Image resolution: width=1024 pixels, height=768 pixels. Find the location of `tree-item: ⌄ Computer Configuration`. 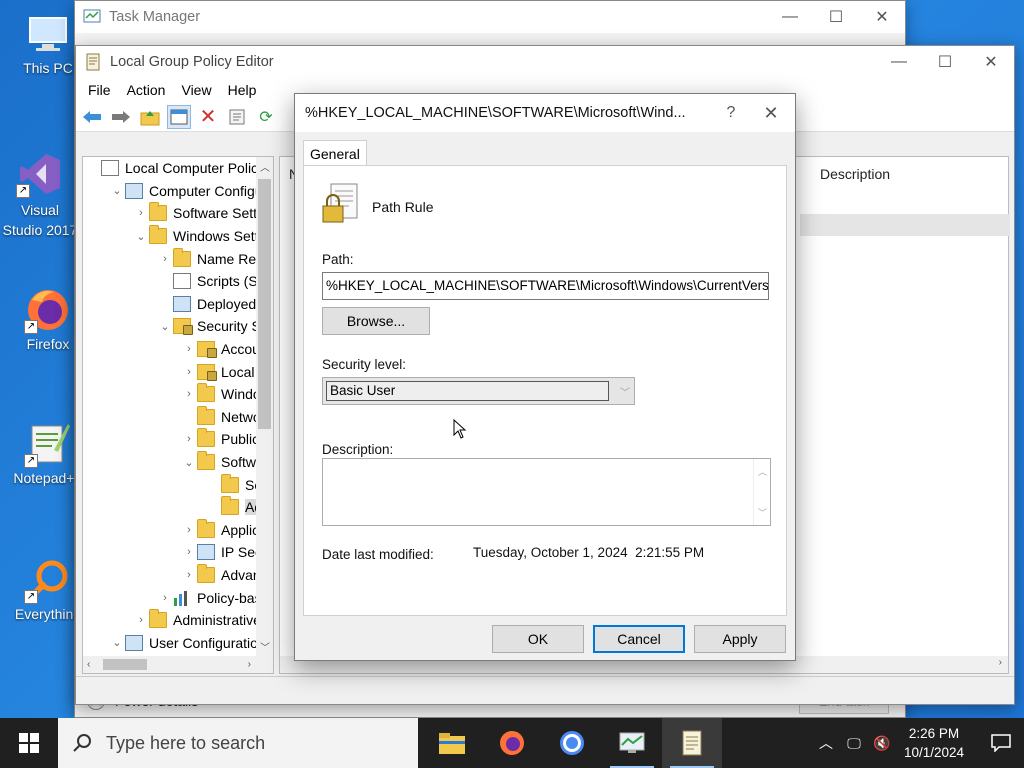

tree-item: ⌄ Computer Configuration is located at coordinates (172, 191).